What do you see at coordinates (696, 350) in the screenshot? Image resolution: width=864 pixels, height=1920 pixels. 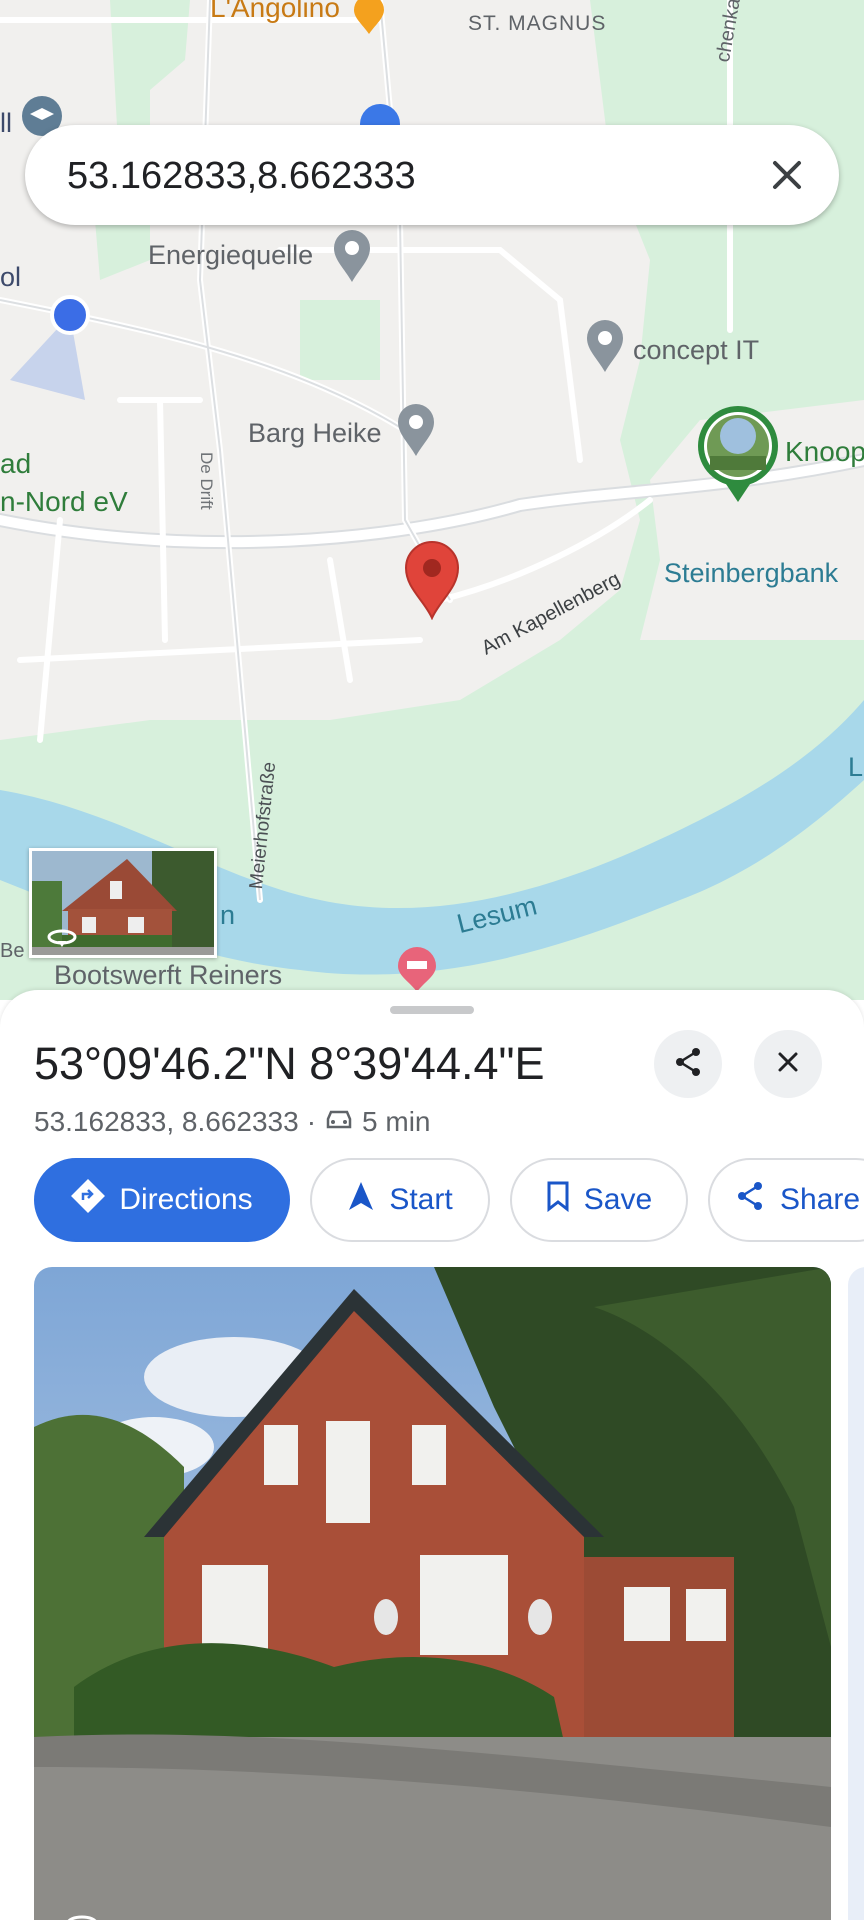 I see `label-concept-it: concept IT` at bounding box center [696, 350].